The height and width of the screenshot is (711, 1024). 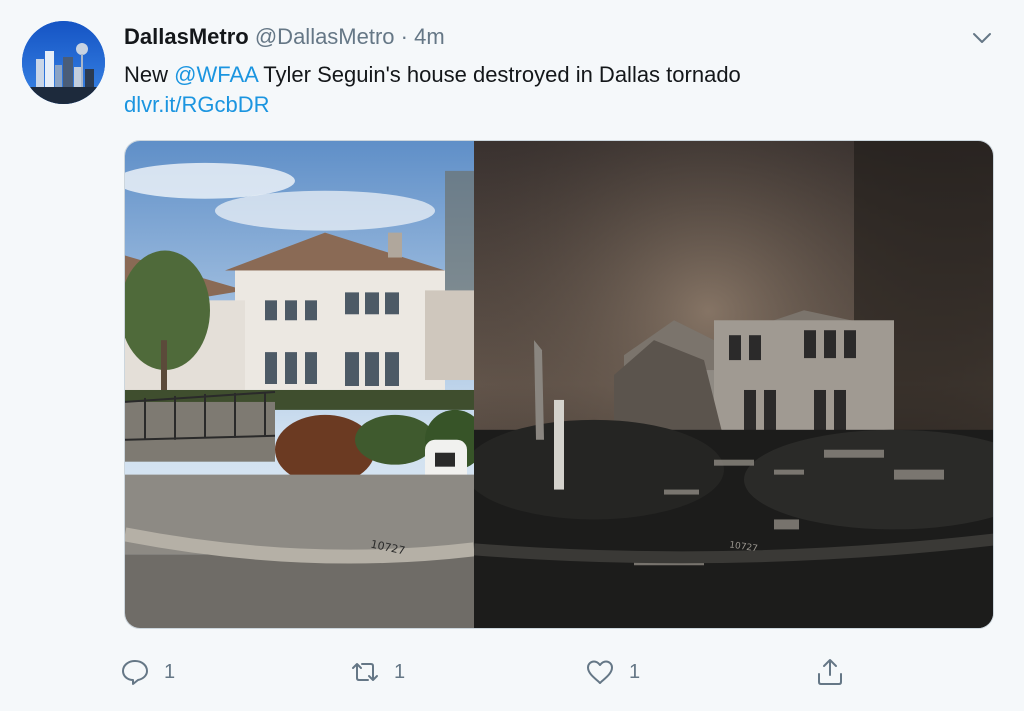 I want to click on tweet-header: DallasMetro @DallasMetro · 4m, so click(x=284, y=37).